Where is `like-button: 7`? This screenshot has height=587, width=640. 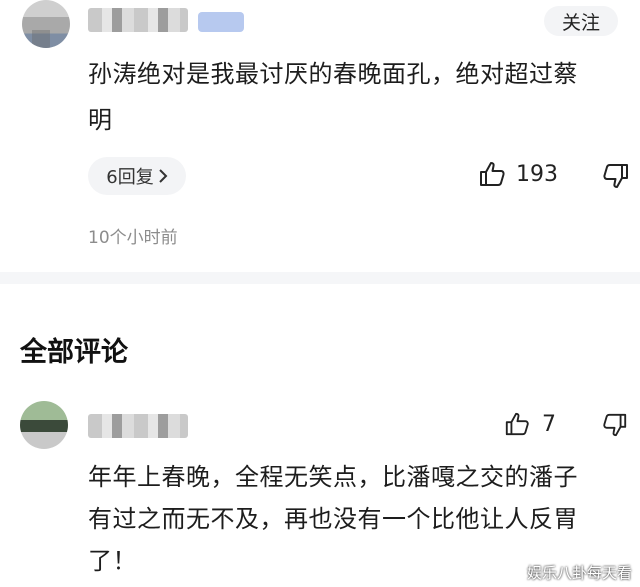 like-button: 7 is located at coordinates (530, 424).